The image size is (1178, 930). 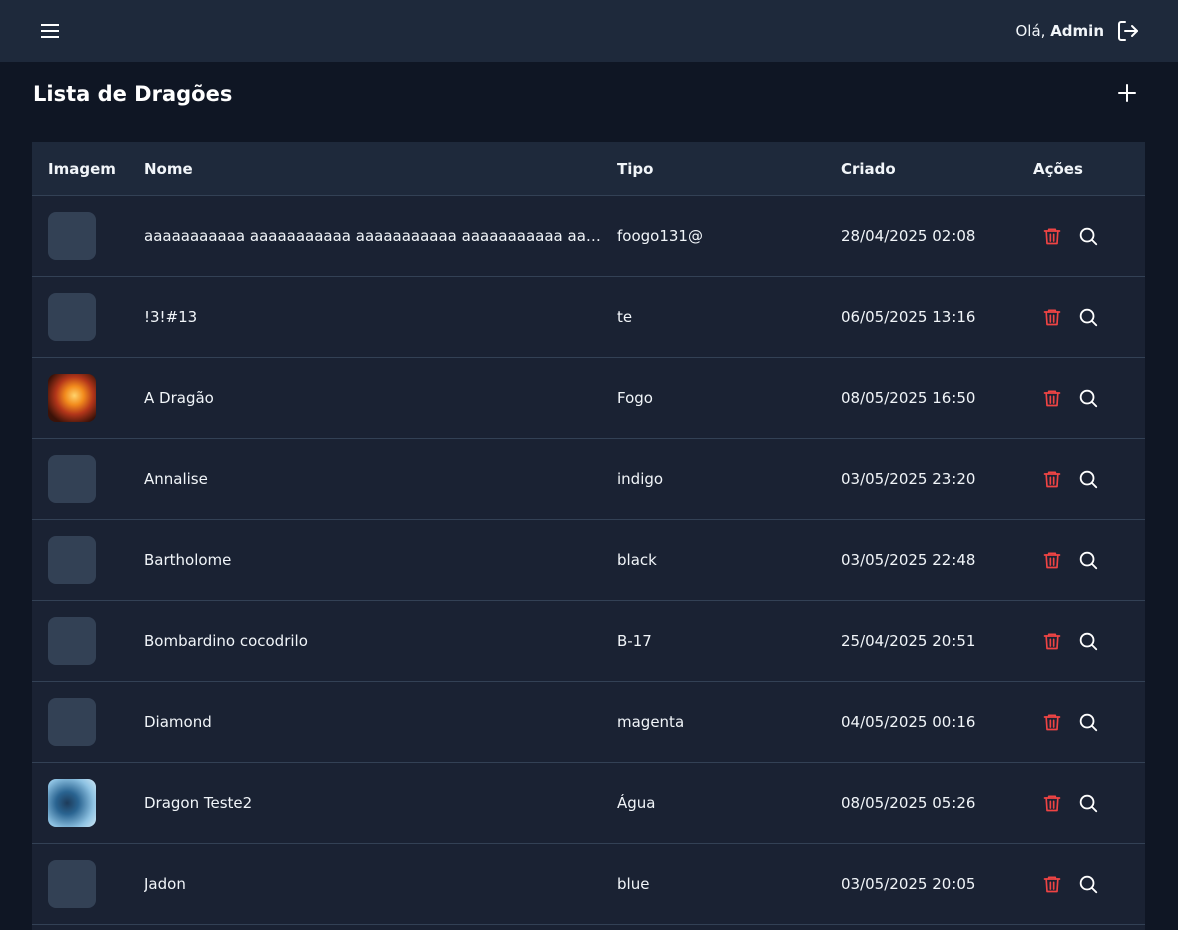 I want to click on top-bar: Olá, Admin, so click(x=589, y=31).